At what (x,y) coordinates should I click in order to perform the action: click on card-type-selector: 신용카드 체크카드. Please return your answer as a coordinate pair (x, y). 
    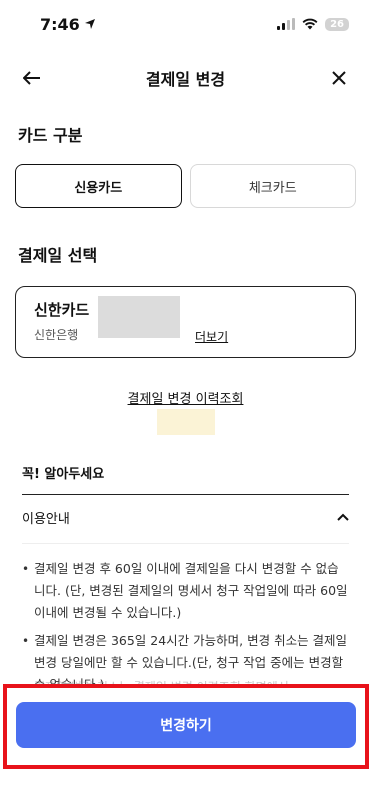
    Looking at the image, I should click on (185, 186).